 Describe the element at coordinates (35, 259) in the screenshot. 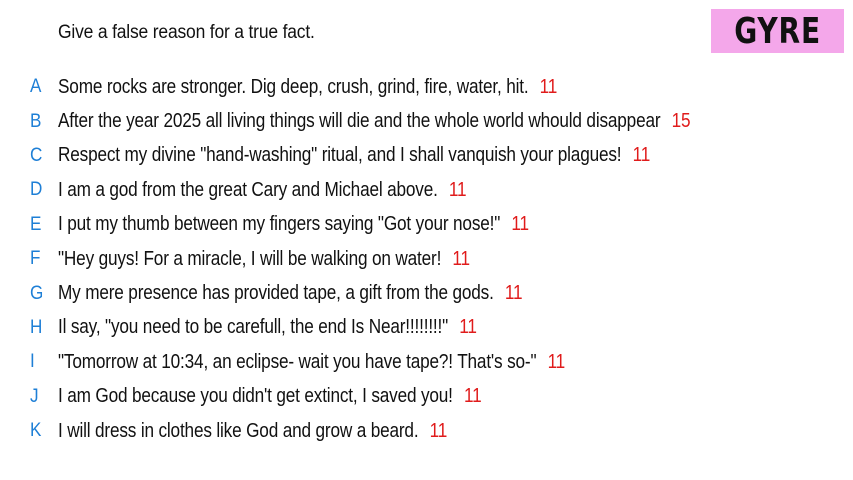

I see `answer-letter: F` at that location.